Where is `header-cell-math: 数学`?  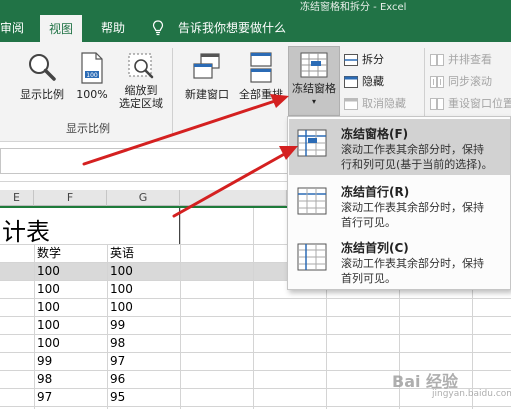 header-cell-math: 数学 is located at coordinates (48, 253).